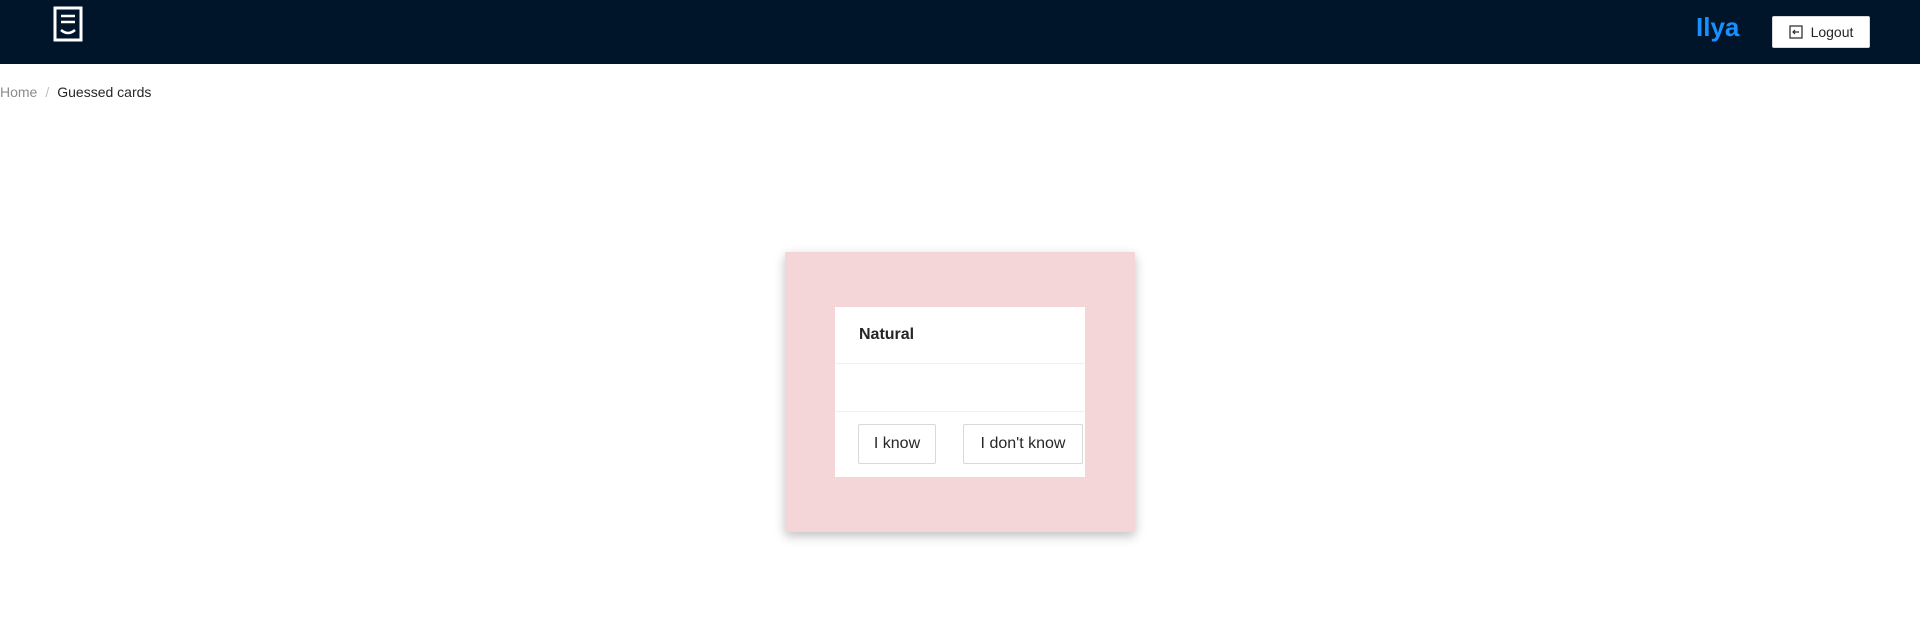 The image size is (1920, 628). Describe the element at coordinates (960, 444) in the screenshot. I see `flashcard-actions: I know I don't know` at that location.